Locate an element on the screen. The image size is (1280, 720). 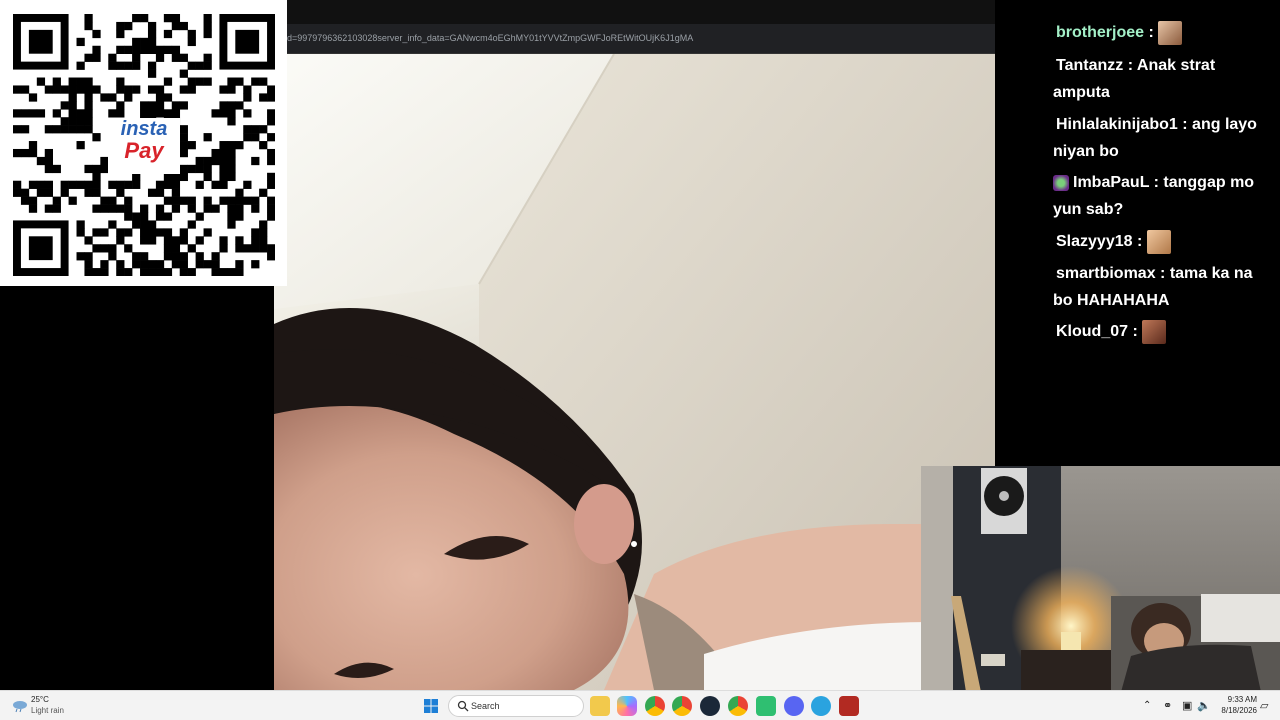
taskbar-time: 9:33 AM is located at coordinates (1239, 699).